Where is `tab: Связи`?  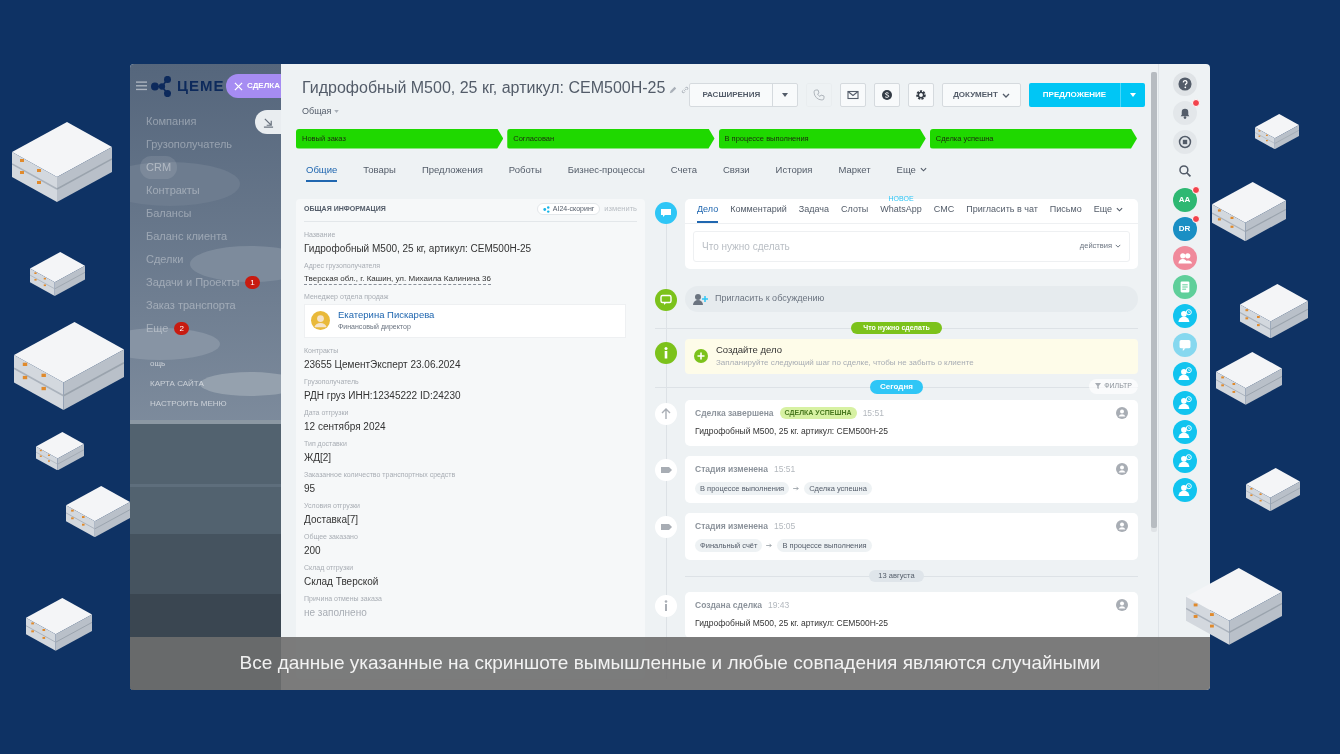
tab: Связи is located at coordinates (736, 172).